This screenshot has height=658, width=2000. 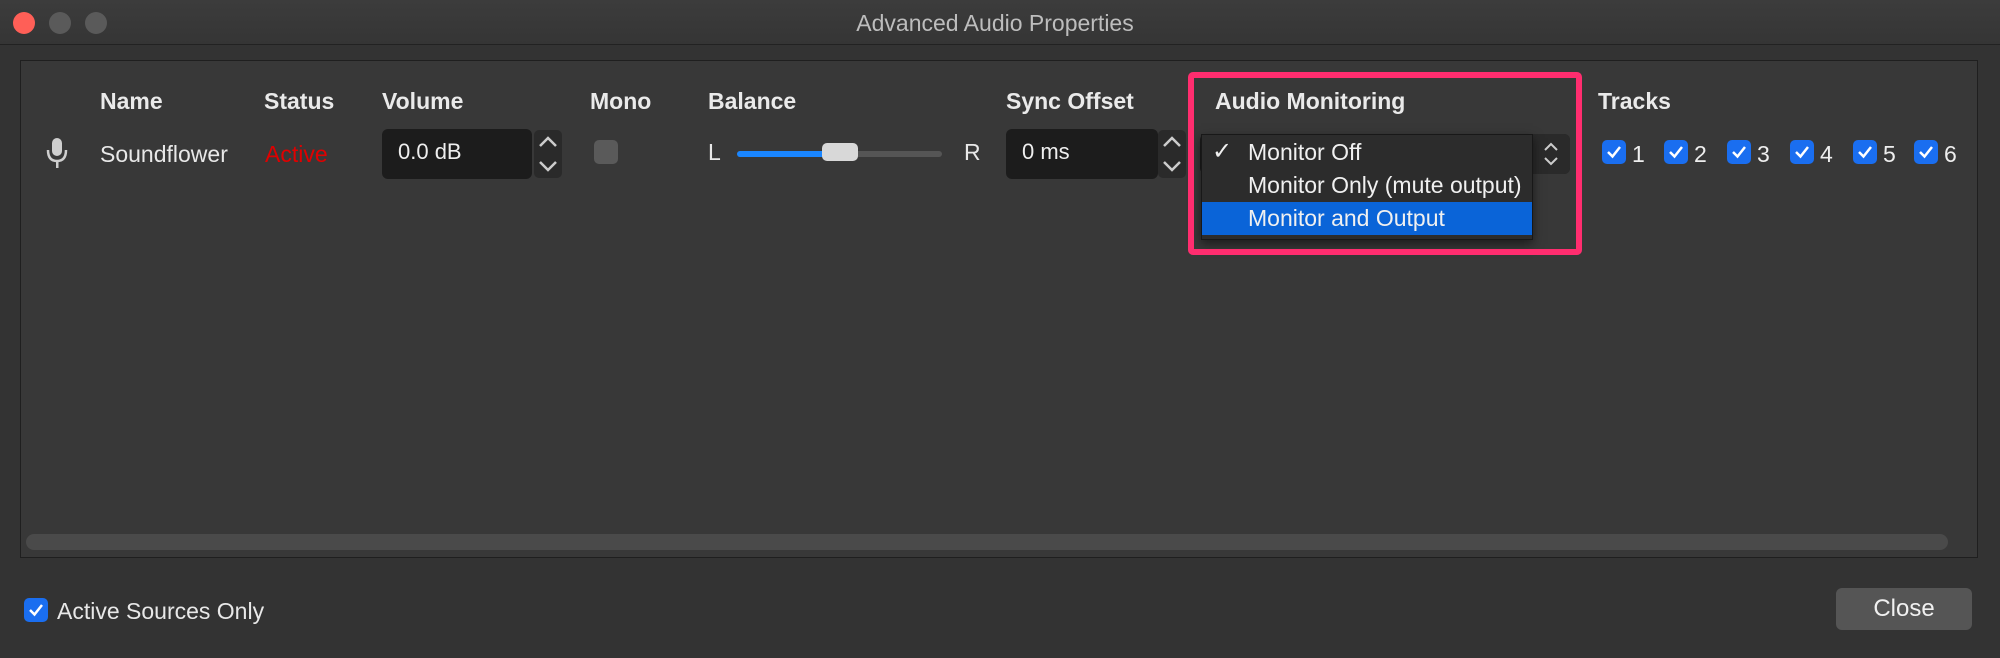 I want to click on header-status: Status, so click(x=299, y=101).